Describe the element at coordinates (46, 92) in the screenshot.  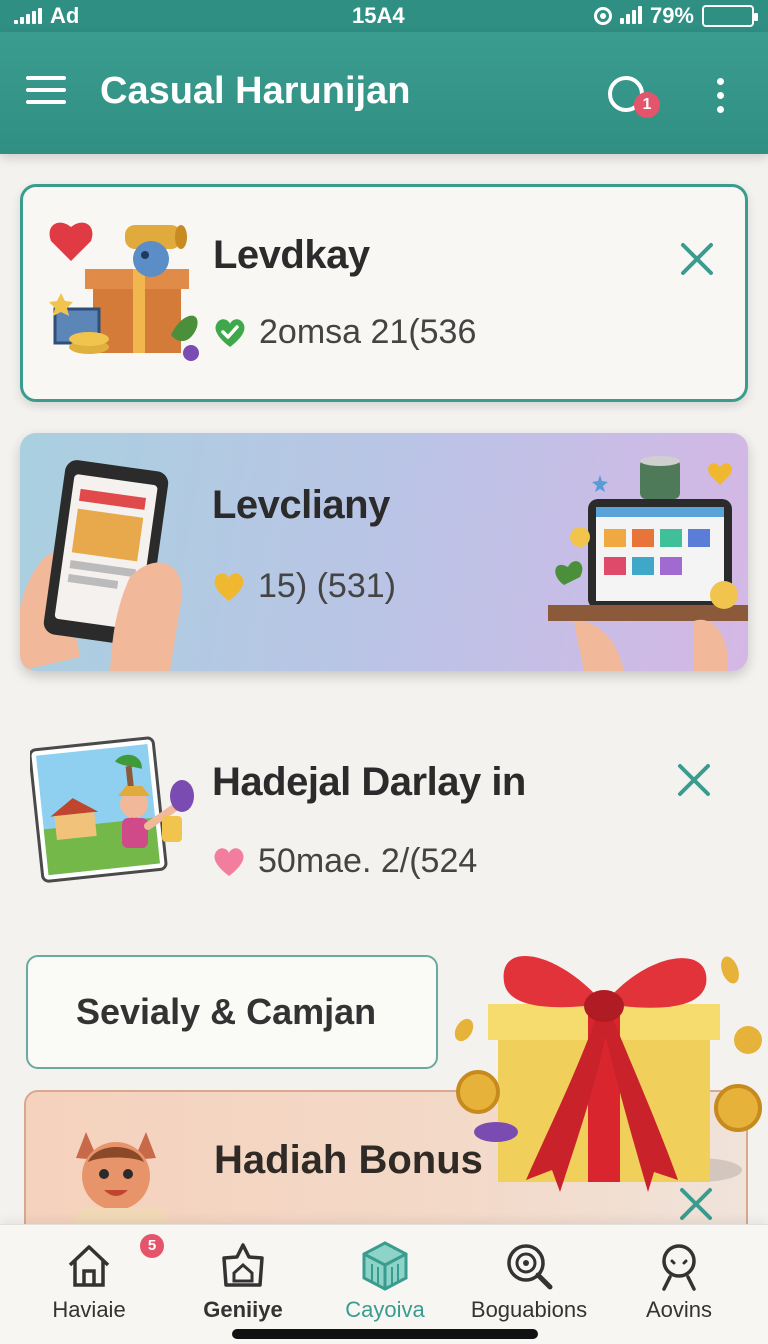
I see `hamburger-menu-button` at that location.